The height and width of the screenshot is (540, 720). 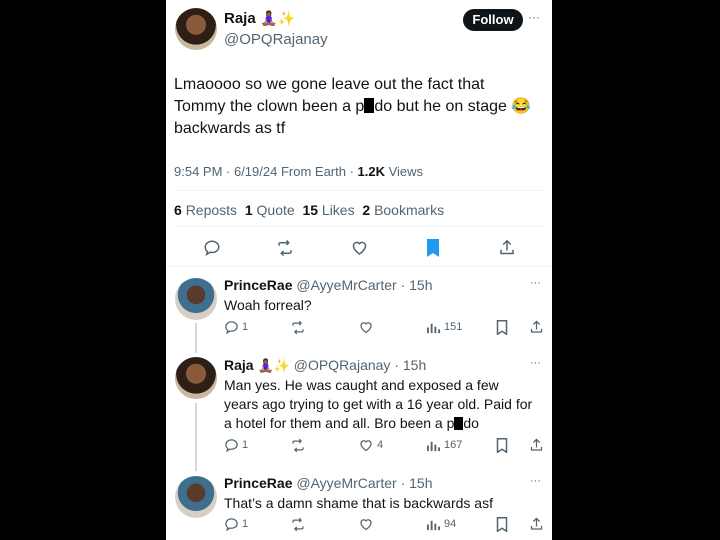 I want to click on reply-author-emoji: 🧘🏾‍♀️✨, so click(x=273, y=365).